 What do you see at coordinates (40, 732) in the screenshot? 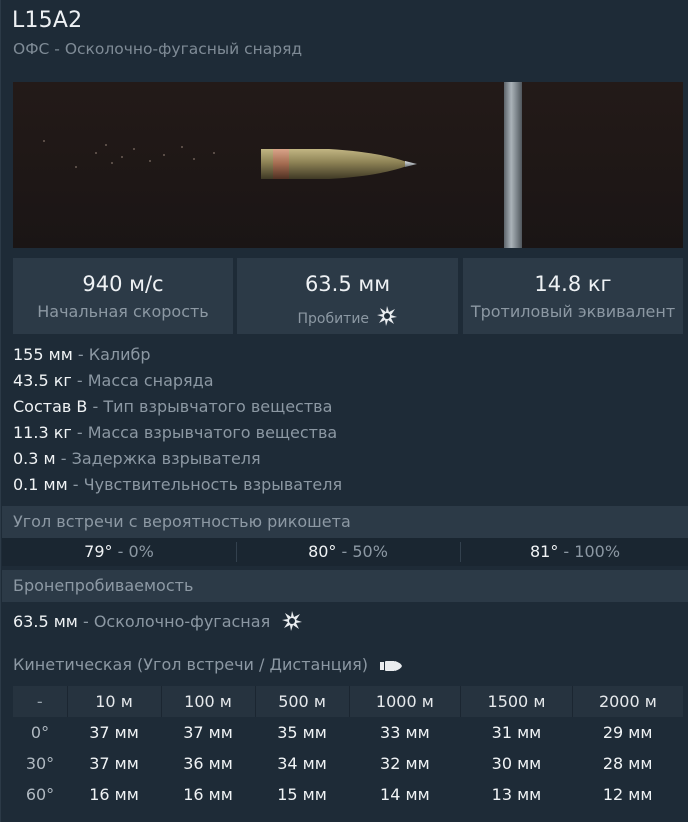
I see `row-angle: 0°` at bounding box center [40, 732].